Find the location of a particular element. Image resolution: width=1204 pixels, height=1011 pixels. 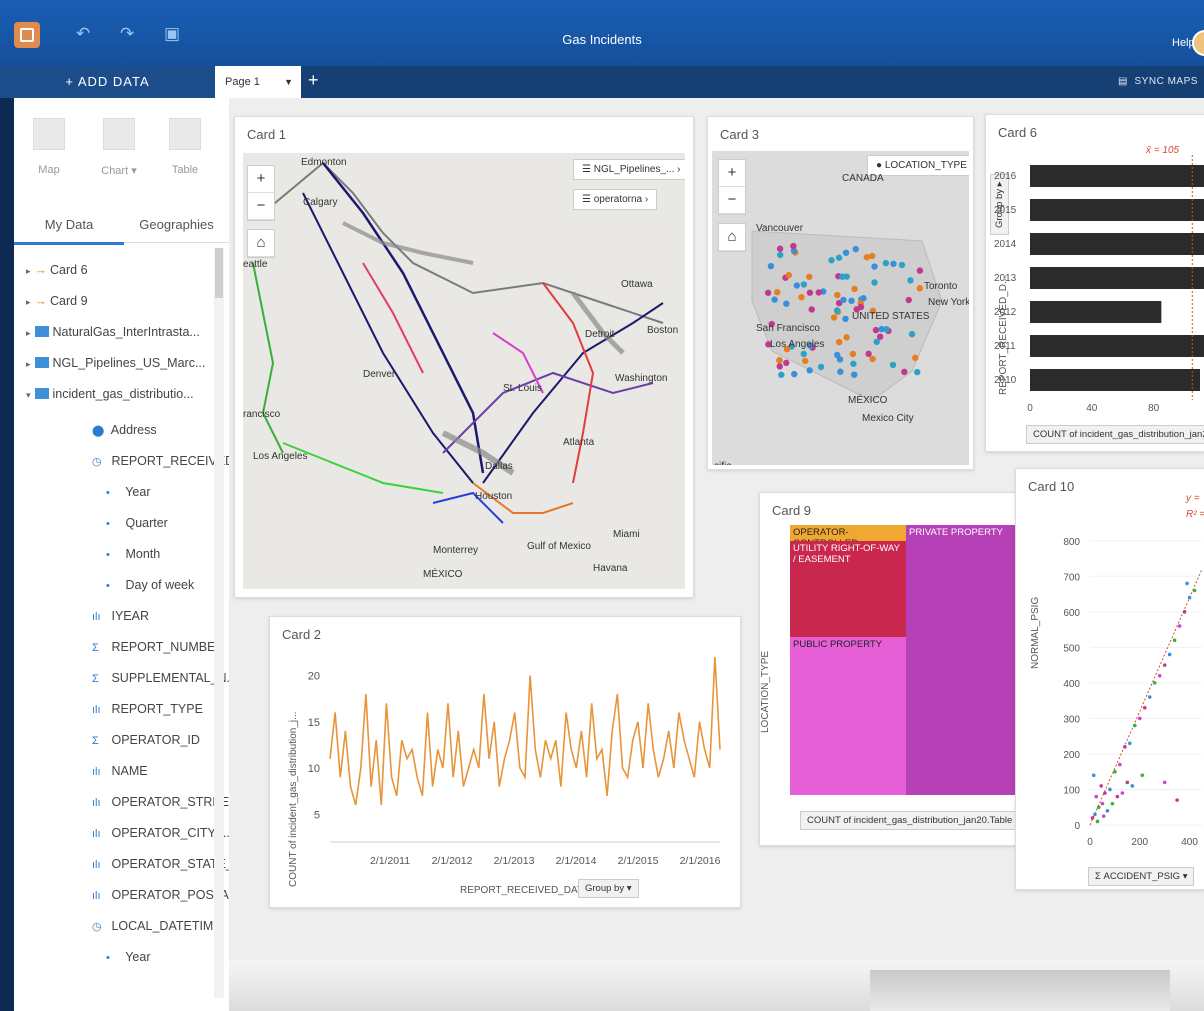

x-axis-field-button: COUNT of incident_gas_distribution_jan20 is located at coordinates (1115, 434).